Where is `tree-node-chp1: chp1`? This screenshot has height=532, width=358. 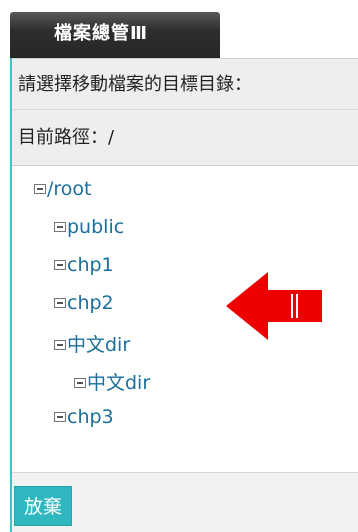
tree-node-chp1: chp1 is located at coordinates (84, 265).